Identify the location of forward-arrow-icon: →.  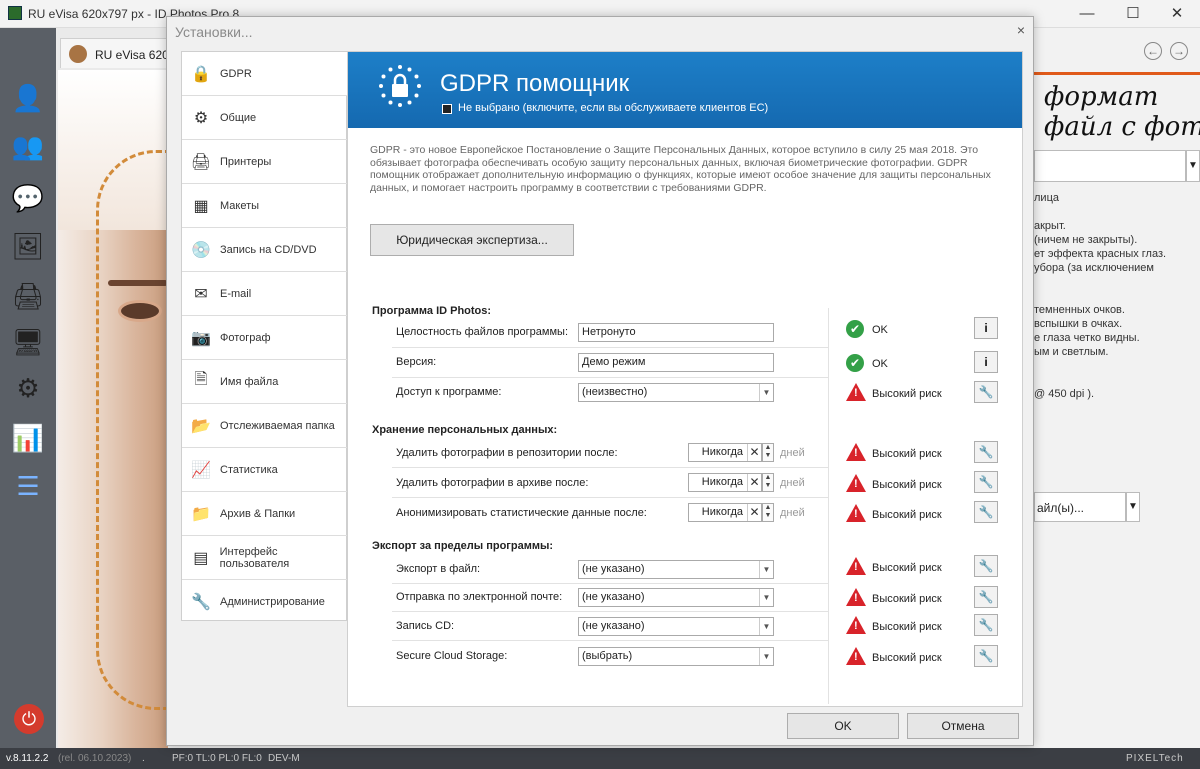
(1179, 51).